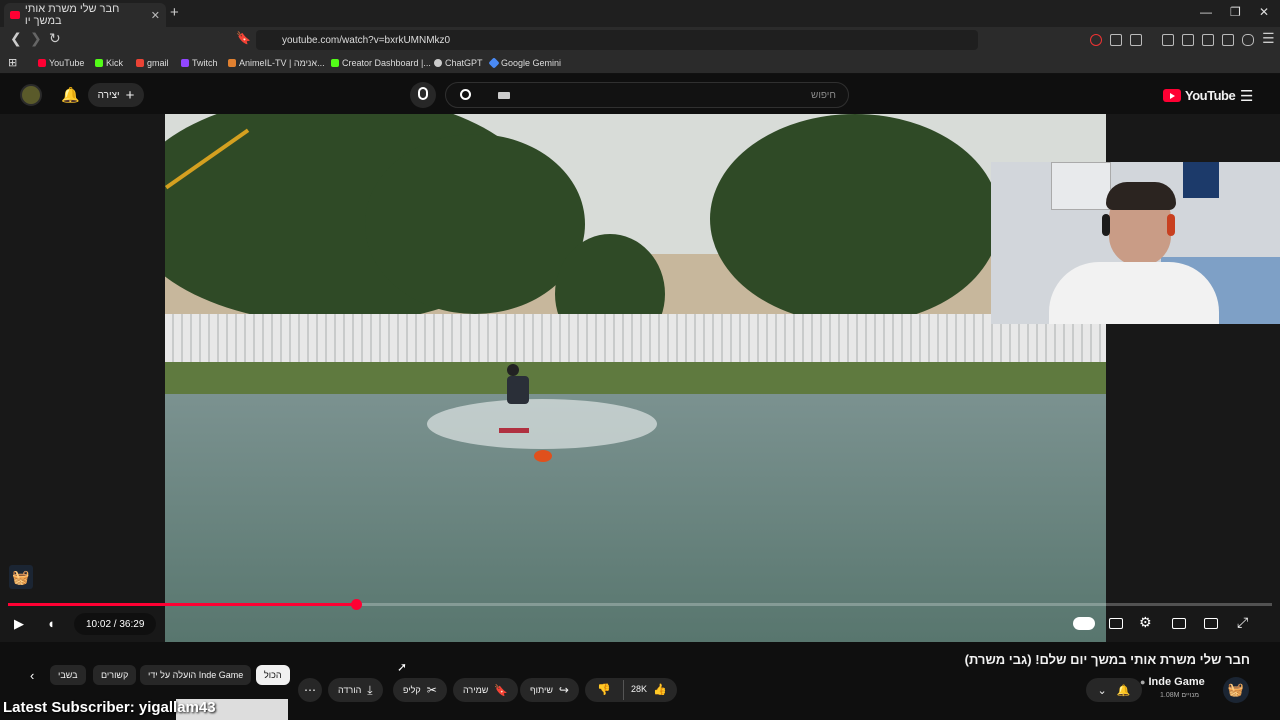 This screenshot has width=1280, height=720. What do you see at coordinates (438, 63) in the screenshot?
I see `chatgpt-icon` at bounding box center [438, 63].